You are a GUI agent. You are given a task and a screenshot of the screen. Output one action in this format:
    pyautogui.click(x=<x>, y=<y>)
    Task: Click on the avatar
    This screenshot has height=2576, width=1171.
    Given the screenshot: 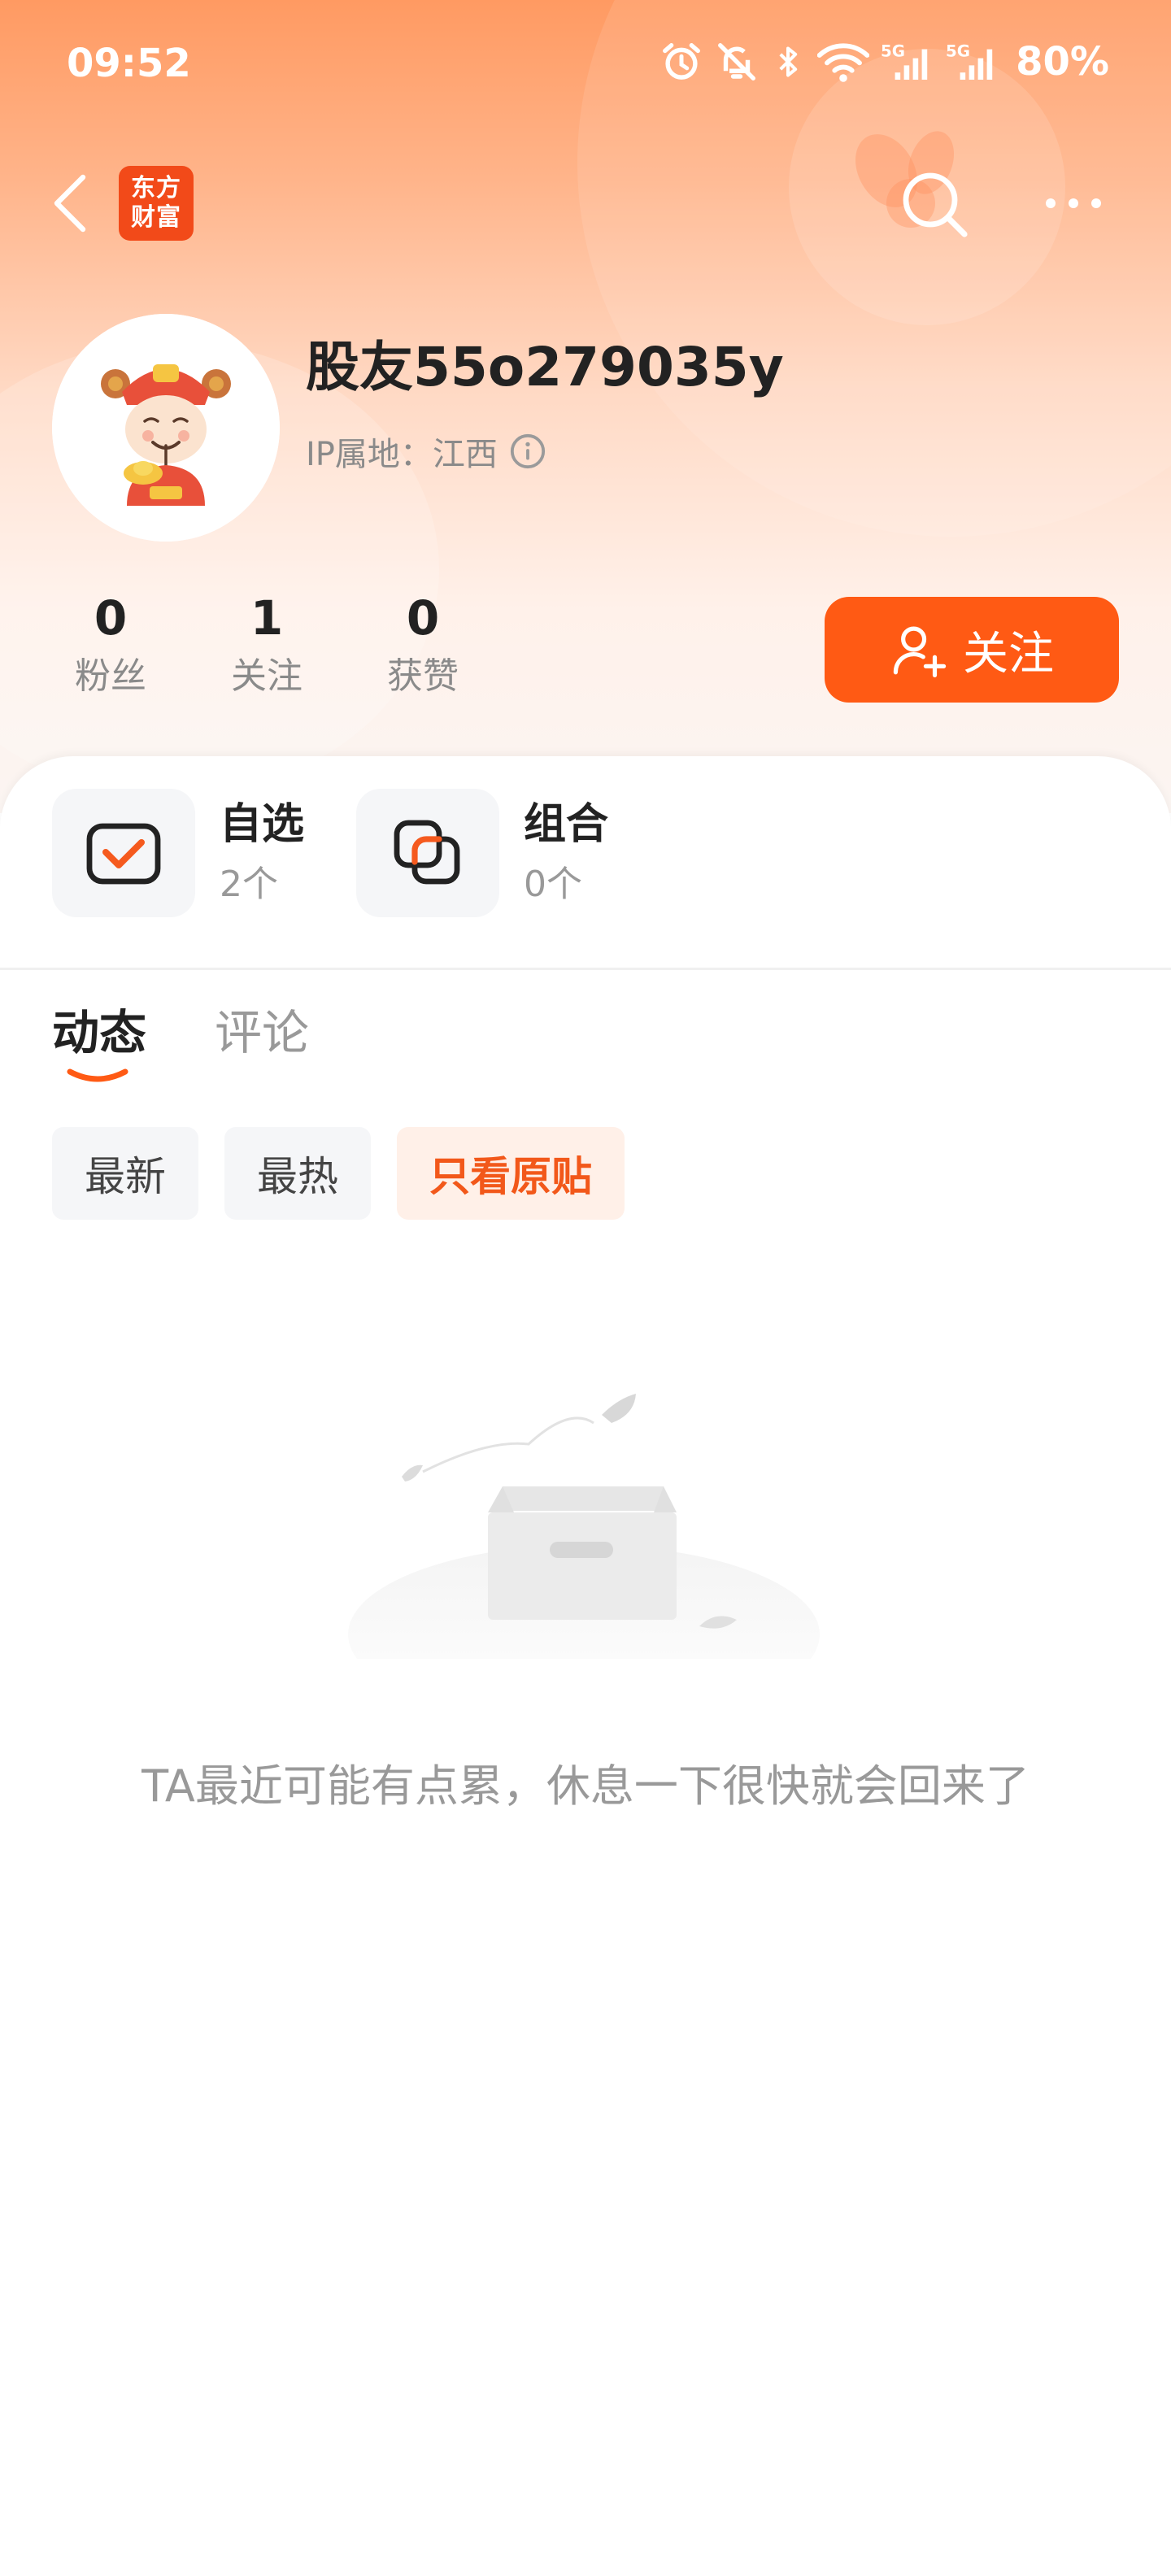 What is the action you would take?
    pyautogui.click(x=166, y=428)
    